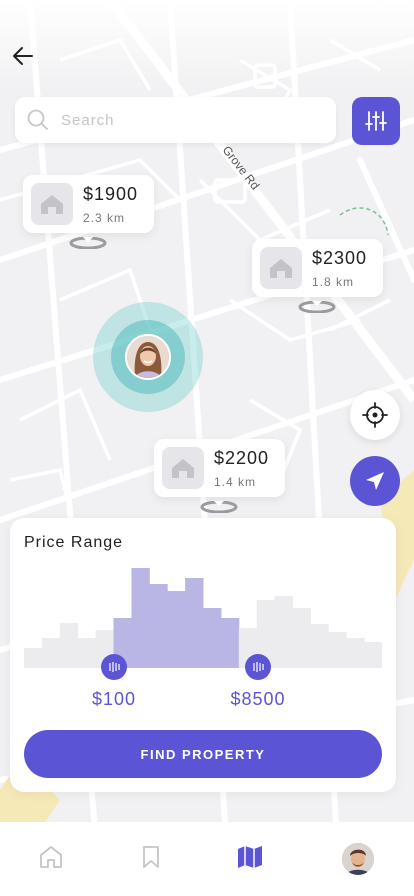 The height and width of the screenshot is (896, 414). I want to click on property-pin-card: $2300 1.8 km, so click(317, 268).